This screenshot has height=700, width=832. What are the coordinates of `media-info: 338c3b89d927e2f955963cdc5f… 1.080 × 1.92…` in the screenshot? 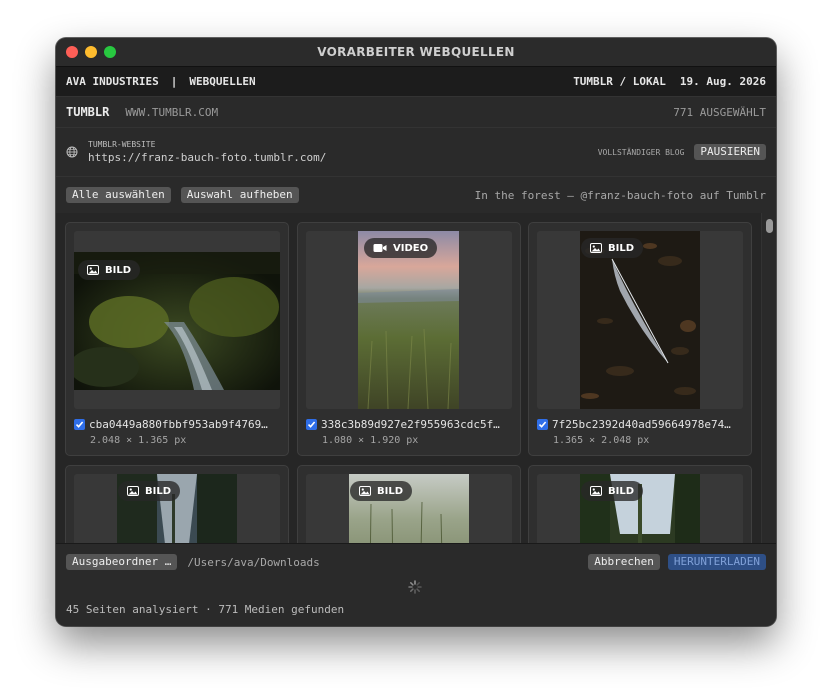 It's located at (409, 432).